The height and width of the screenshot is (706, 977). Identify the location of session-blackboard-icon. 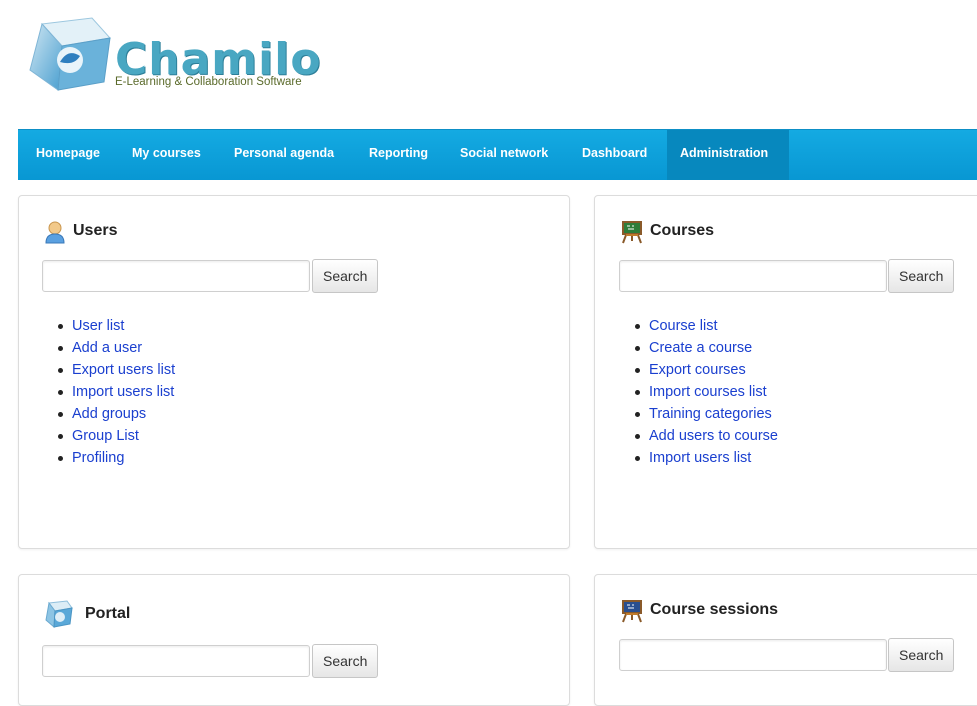
(632, 611).